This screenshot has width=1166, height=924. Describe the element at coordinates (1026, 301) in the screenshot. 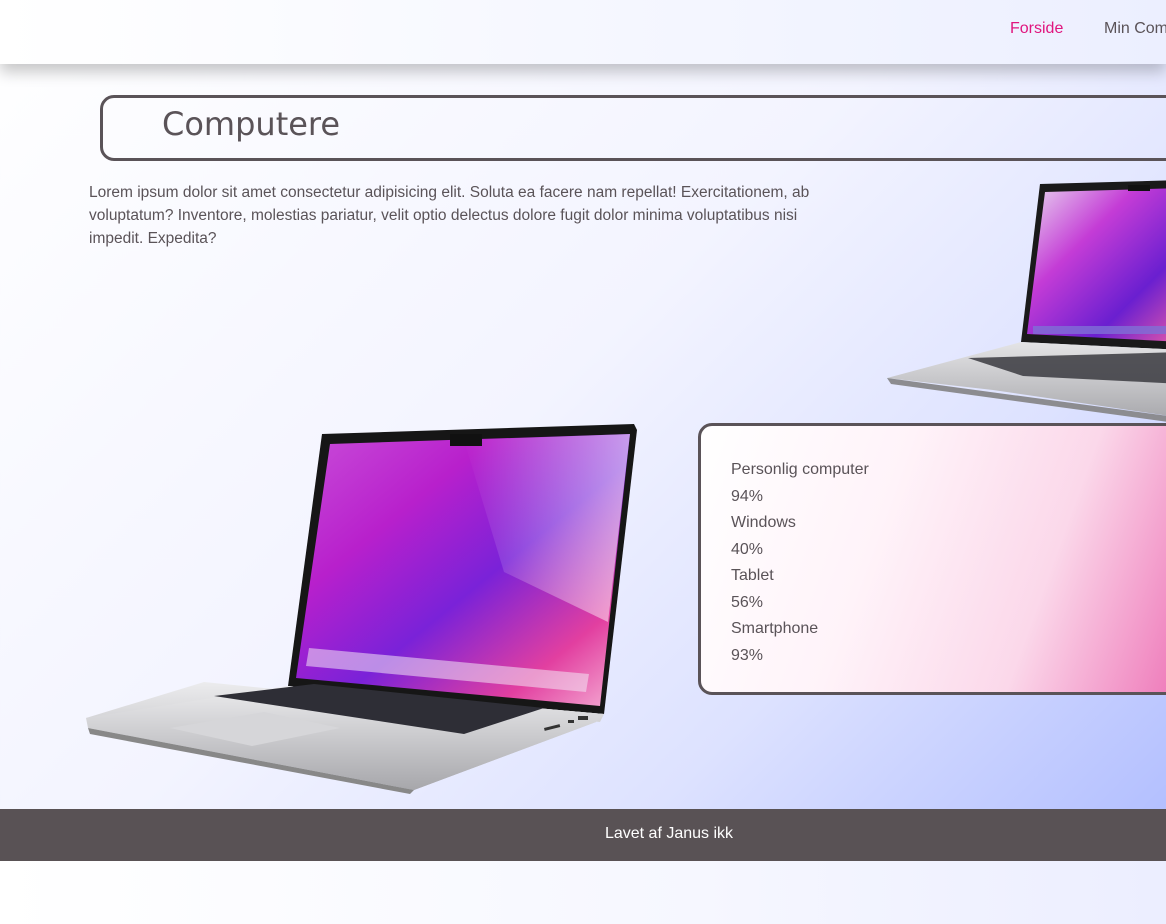

I see `laptop-image-small` at that location.